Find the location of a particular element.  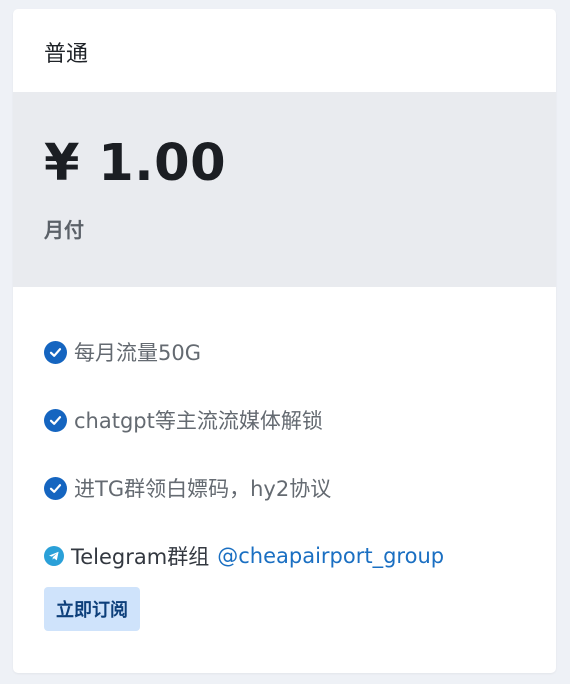

feature-item: chatgpt等主流流媒体解锁 is located at coordinates (300, 420).